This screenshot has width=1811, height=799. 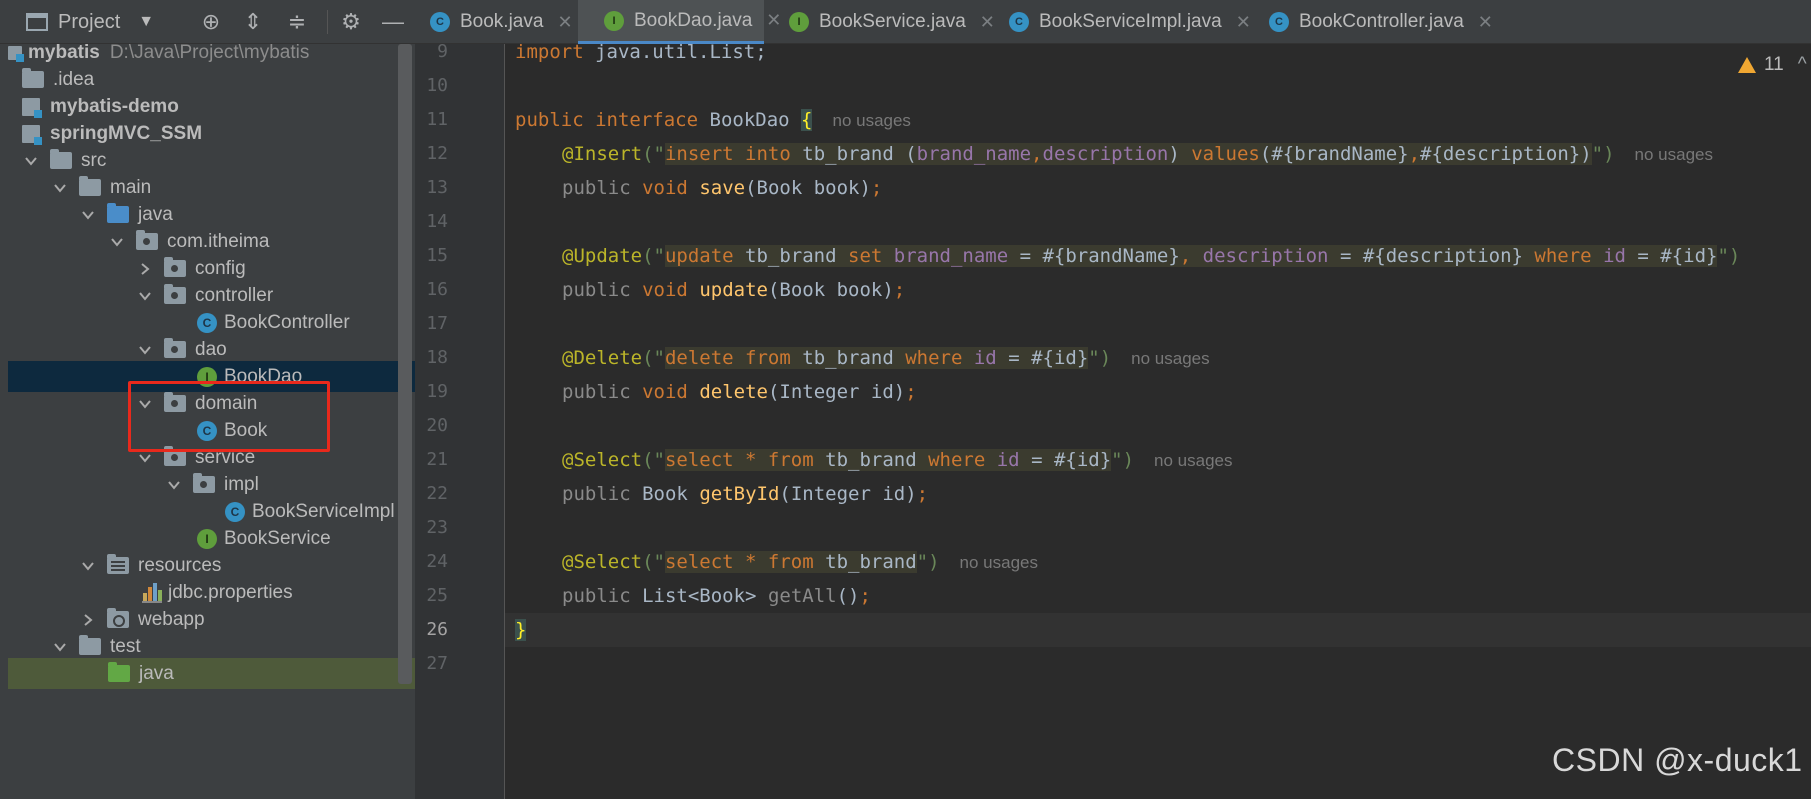 I want to click on crosshair-icon: ⊕, so click(x=211, y=22).